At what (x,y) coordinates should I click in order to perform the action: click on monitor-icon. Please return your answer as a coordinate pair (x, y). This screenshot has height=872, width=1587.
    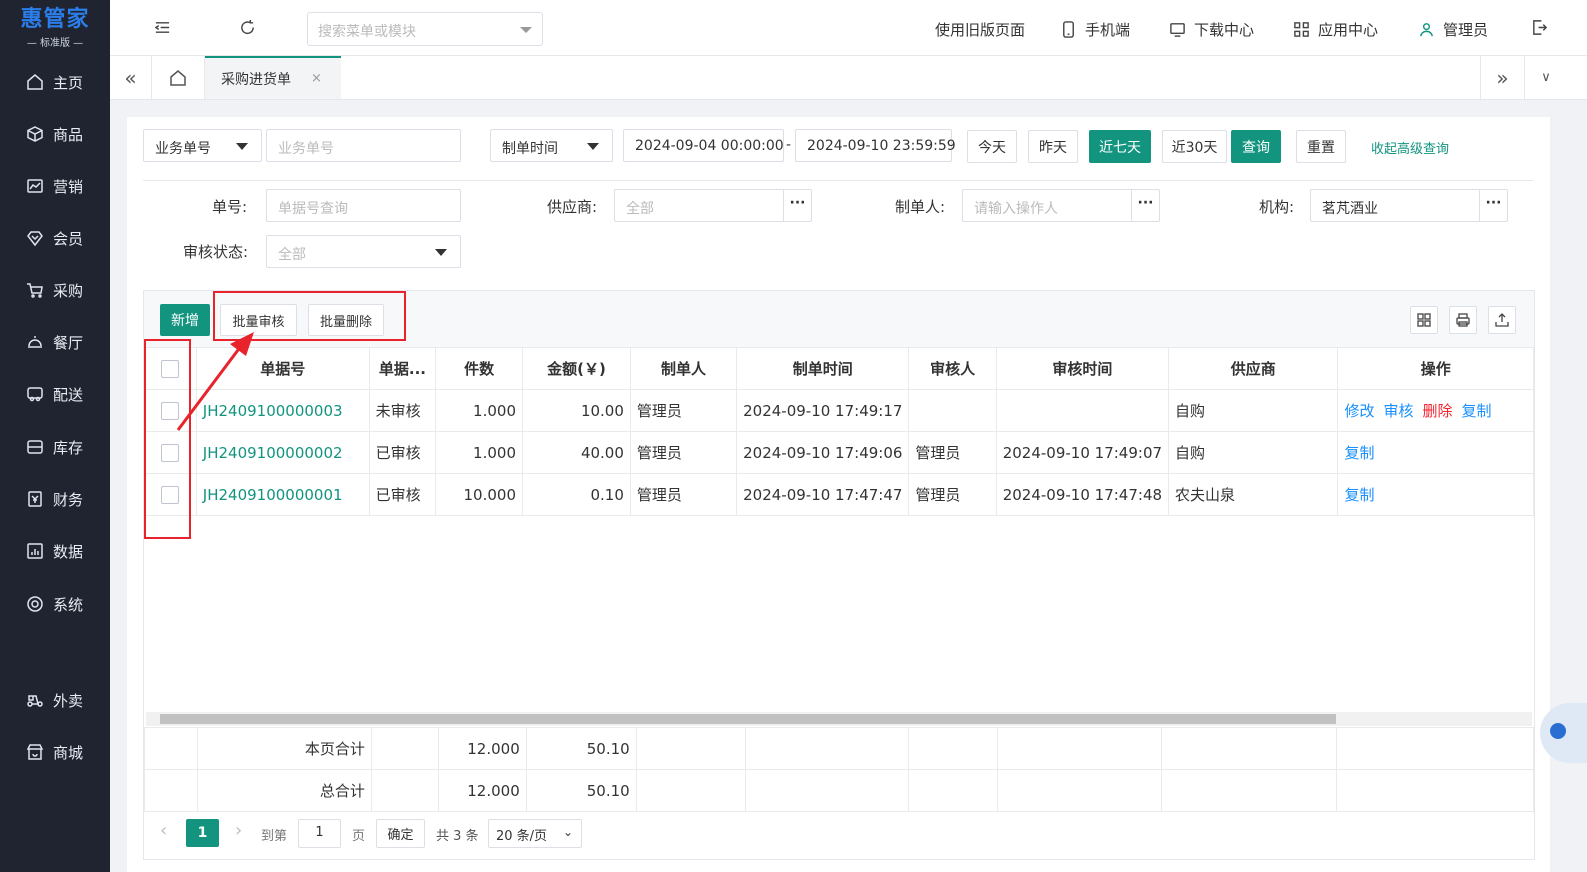
    Looking at the image, I should click on (1177, 30).